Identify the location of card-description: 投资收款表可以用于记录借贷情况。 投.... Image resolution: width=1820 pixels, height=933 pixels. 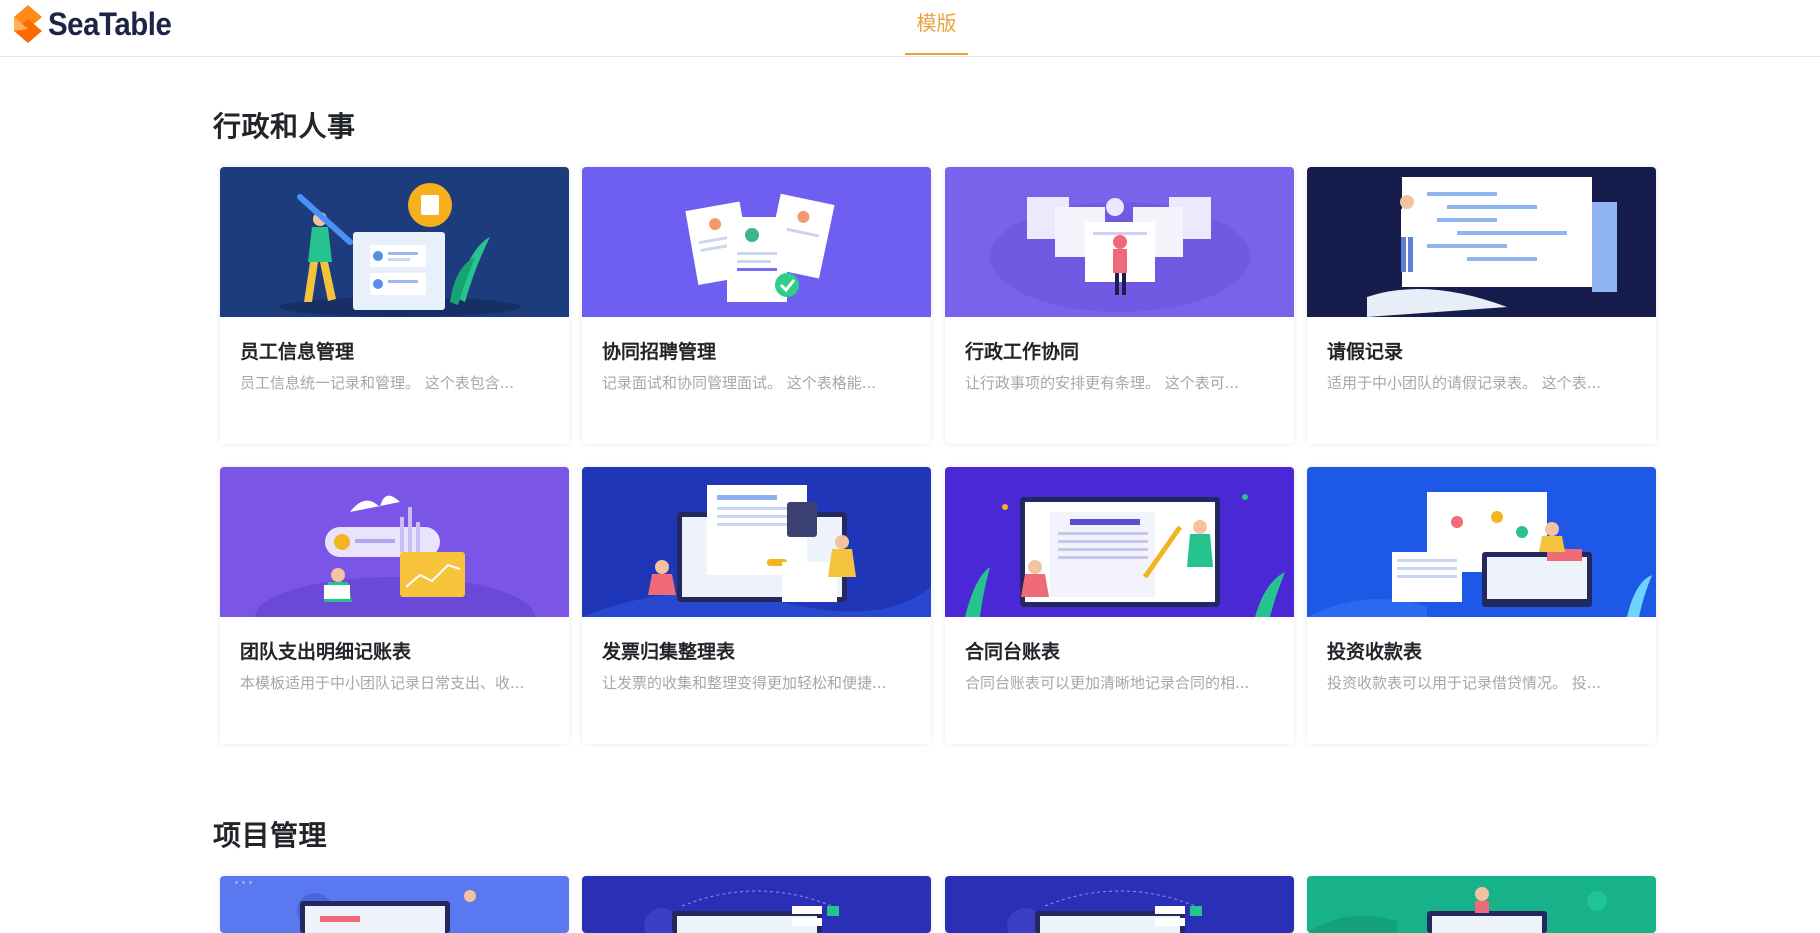
(1464, 683).